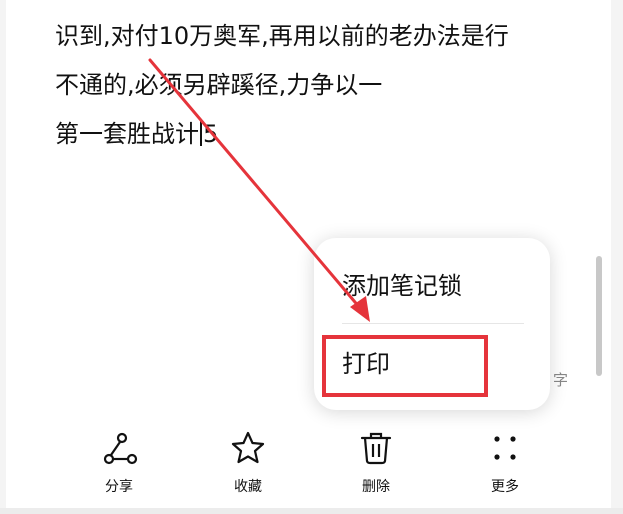  I want to click on scrollbar, so click(599, 316).